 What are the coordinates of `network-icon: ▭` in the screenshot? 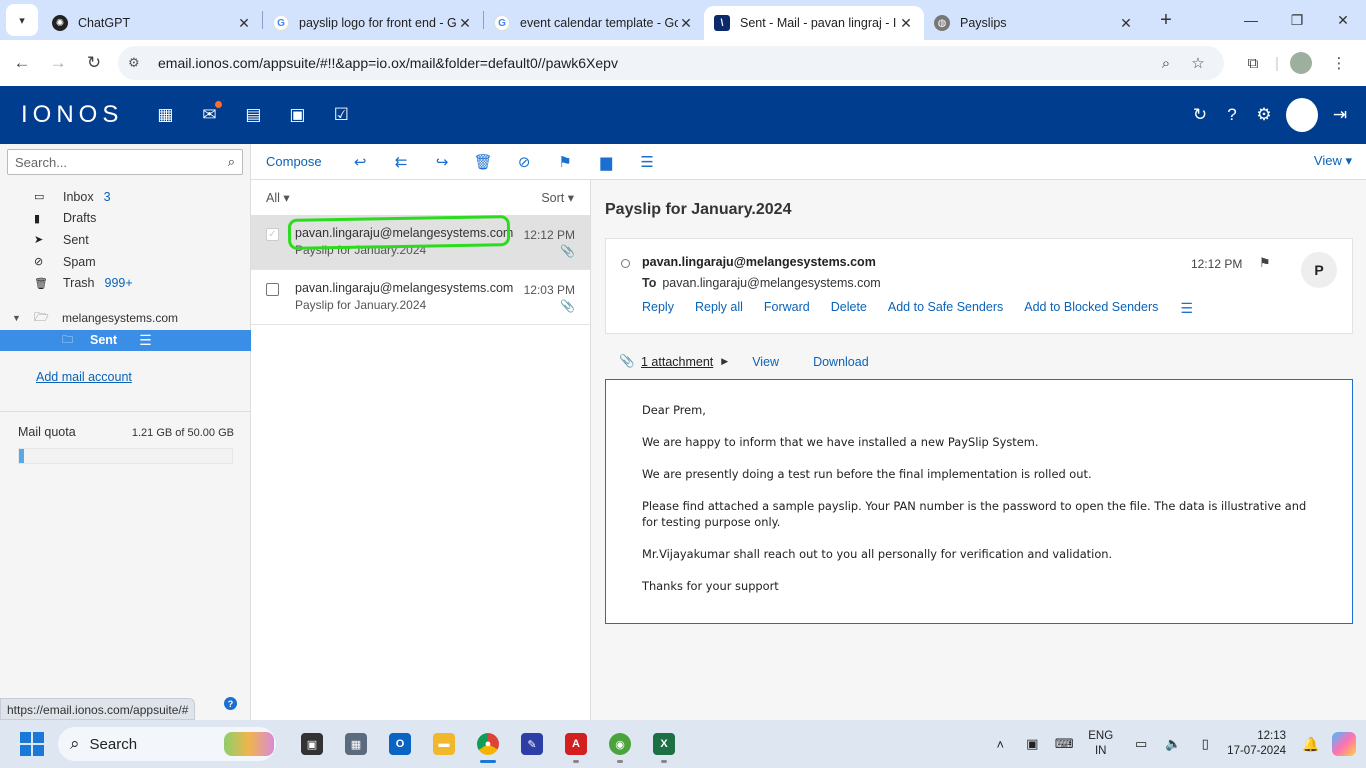 It's located at (1141, 744).